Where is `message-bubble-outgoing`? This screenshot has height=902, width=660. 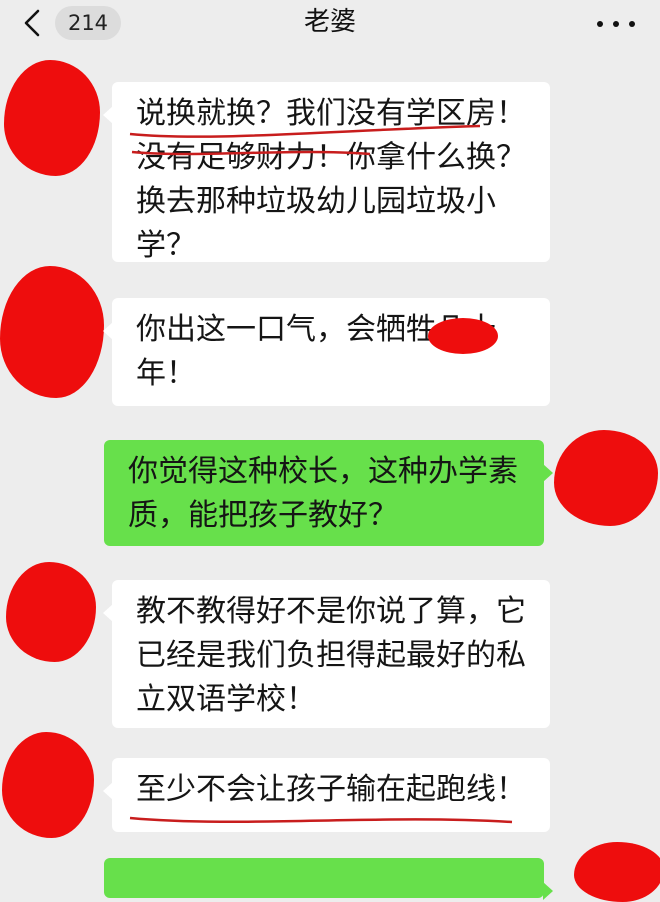 message-bubble-outgoing is located at coordinates (328, 879).